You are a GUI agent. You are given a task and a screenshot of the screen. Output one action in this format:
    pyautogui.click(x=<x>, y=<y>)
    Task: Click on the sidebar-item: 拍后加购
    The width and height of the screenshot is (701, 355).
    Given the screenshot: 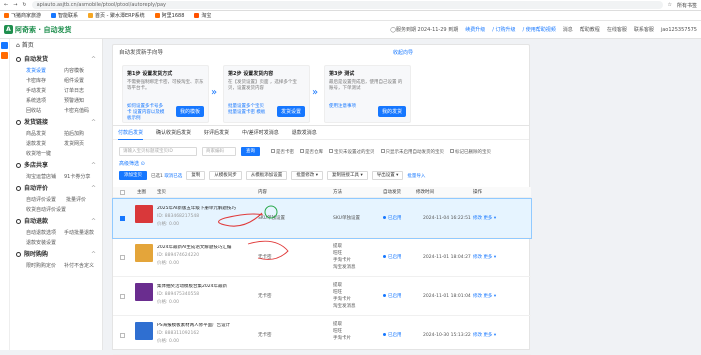 What is the action you would take?
    pyautogui.click(x=83, y=134)
    